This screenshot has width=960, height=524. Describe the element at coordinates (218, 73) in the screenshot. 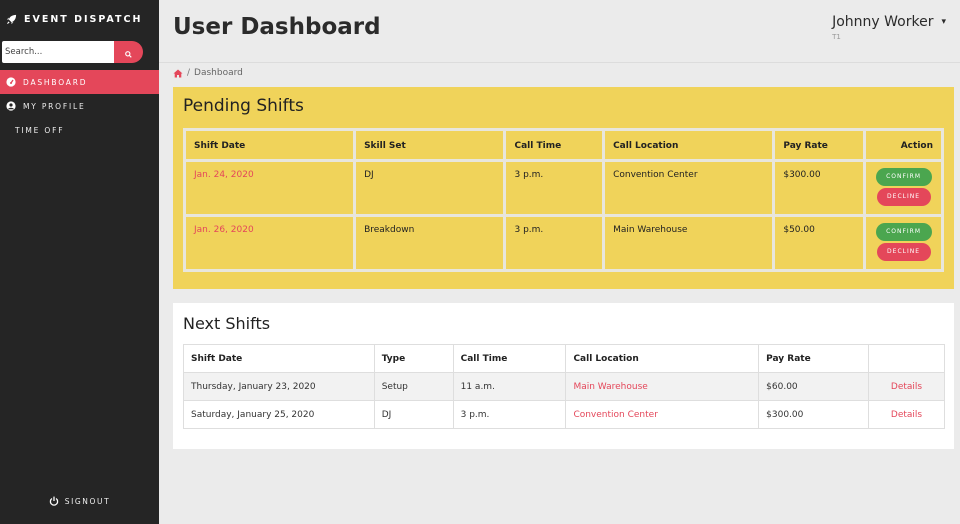

I see `breadcrumb-current: Dashboard` at that location.